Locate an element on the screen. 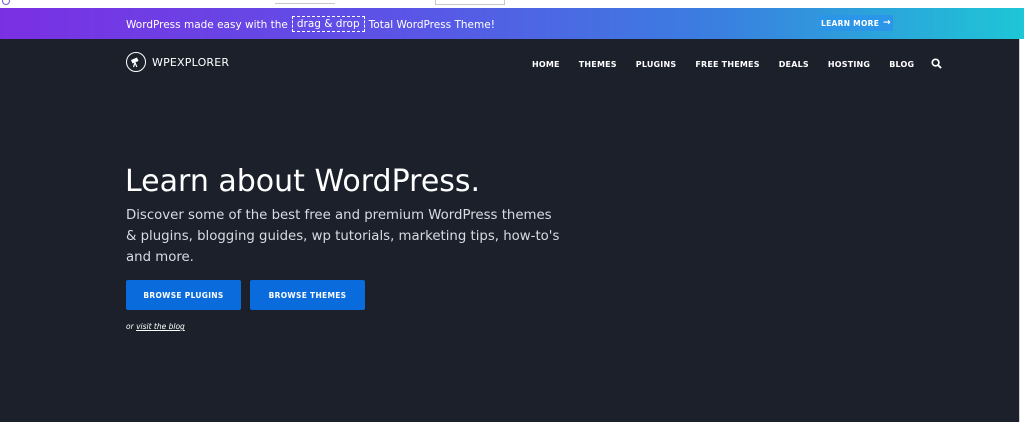 This screenshot has width=1024, height=427. telescope-icon is located at coordinates (136, 62).